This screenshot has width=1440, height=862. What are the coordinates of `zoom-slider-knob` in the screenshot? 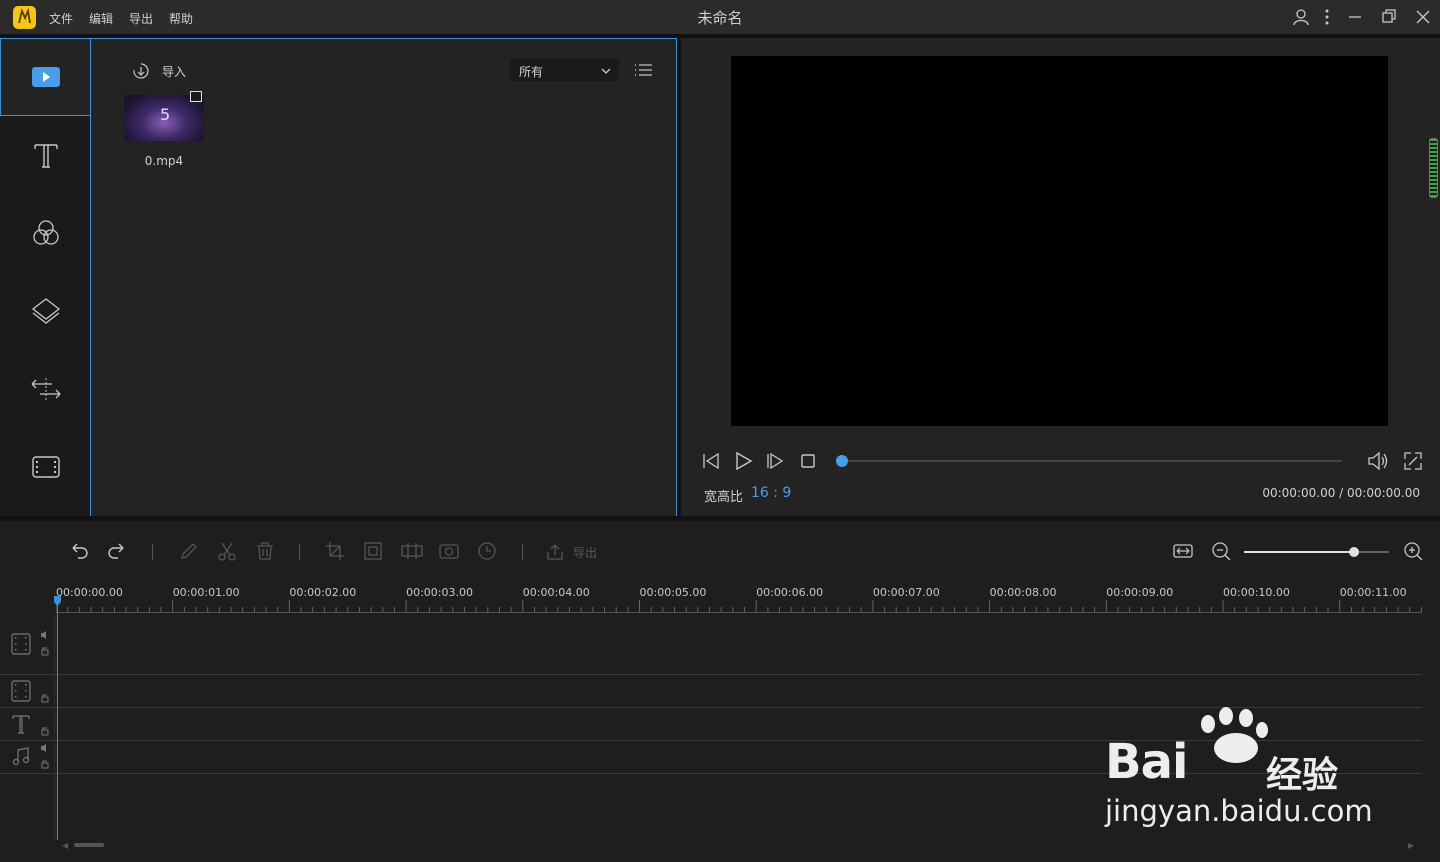 It's located at (1354, 552).